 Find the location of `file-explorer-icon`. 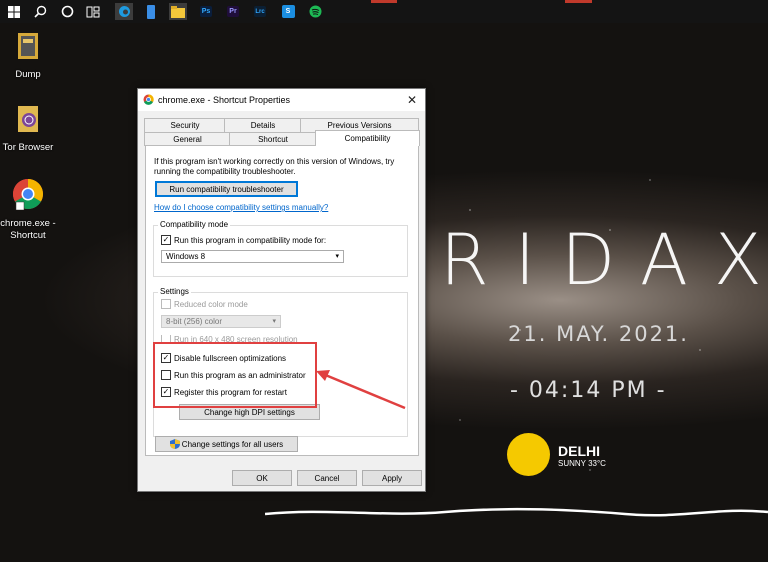

file-explorer-icon is located at coordinates (178, 11).